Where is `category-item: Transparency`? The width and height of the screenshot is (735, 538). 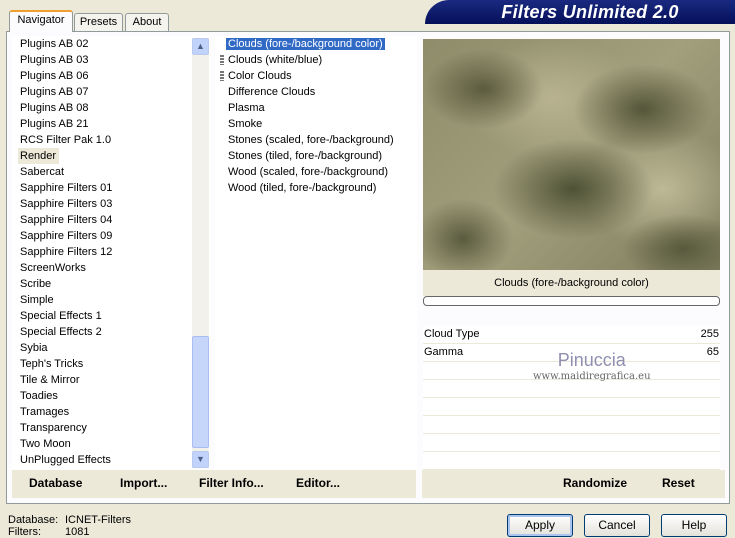
category-item: Transparency is located at coordinates (111, 428).